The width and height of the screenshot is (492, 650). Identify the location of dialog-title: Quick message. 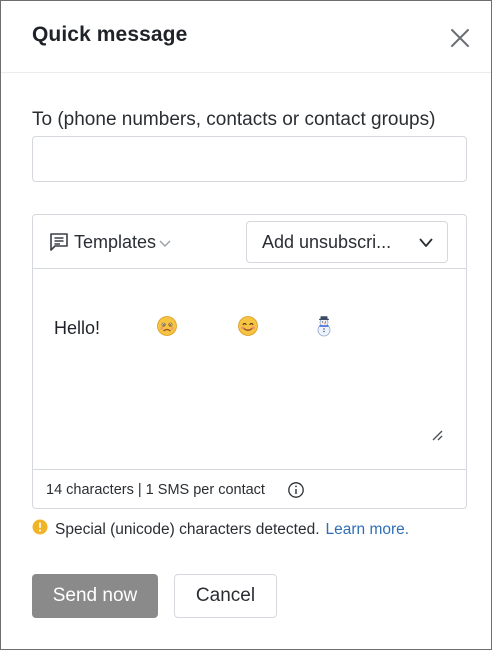
(110, 34).